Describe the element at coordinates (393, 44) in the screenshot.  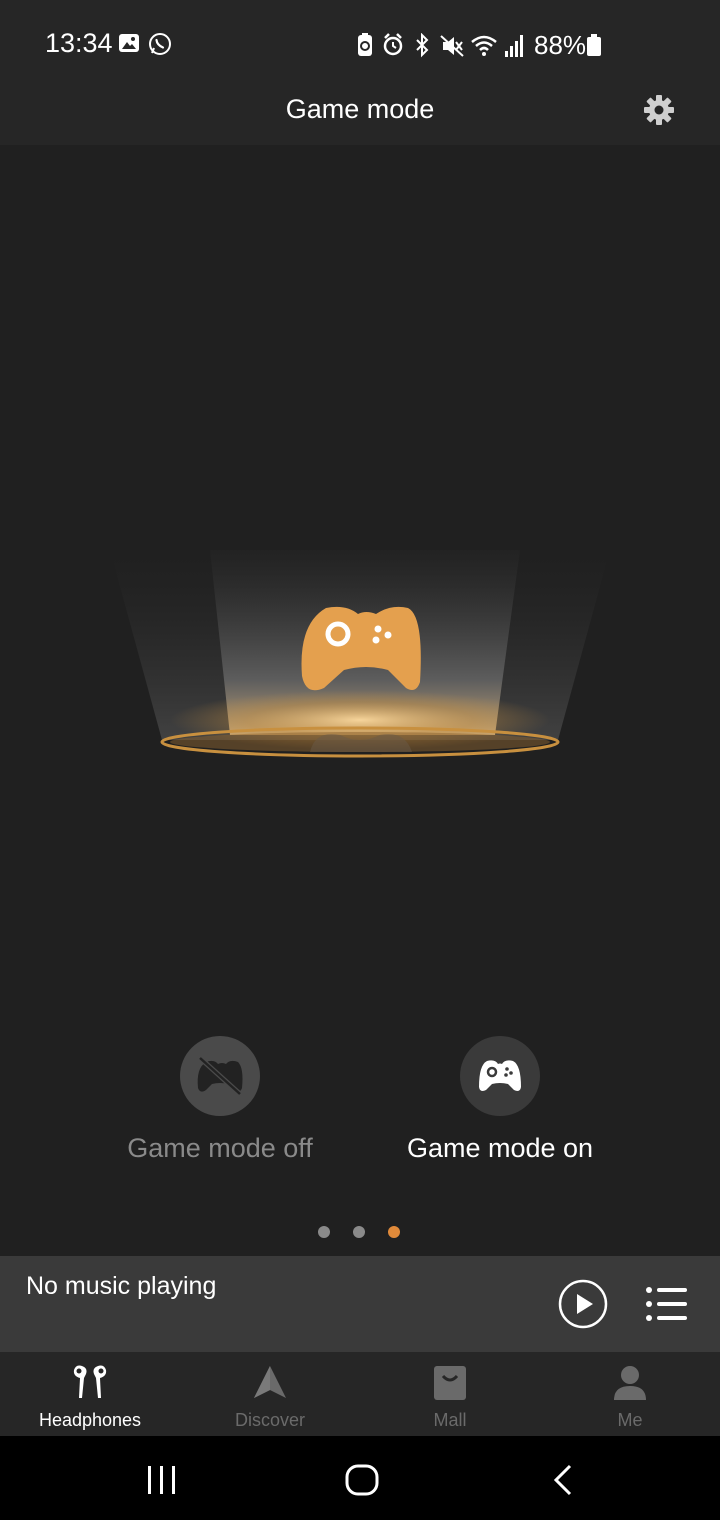
I see `alarm-icon` at that location.